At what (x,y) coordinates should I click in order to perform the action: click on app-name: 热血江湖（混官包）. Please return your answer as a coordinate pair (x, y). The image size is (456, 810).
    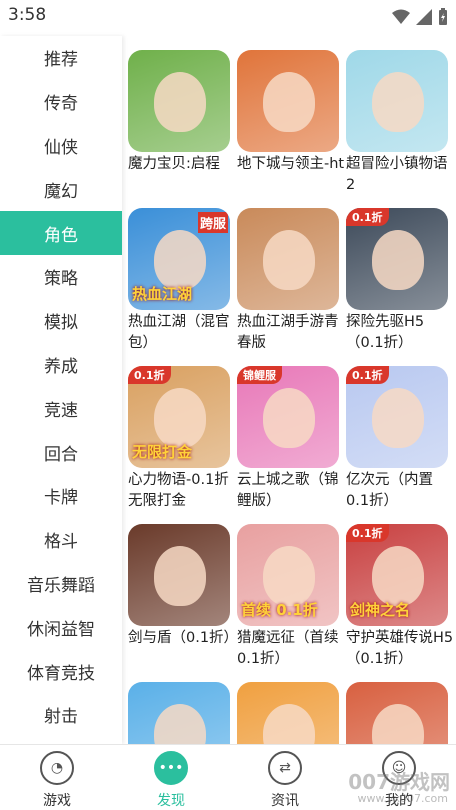
    Looking at the image, I should click on (179, 332).